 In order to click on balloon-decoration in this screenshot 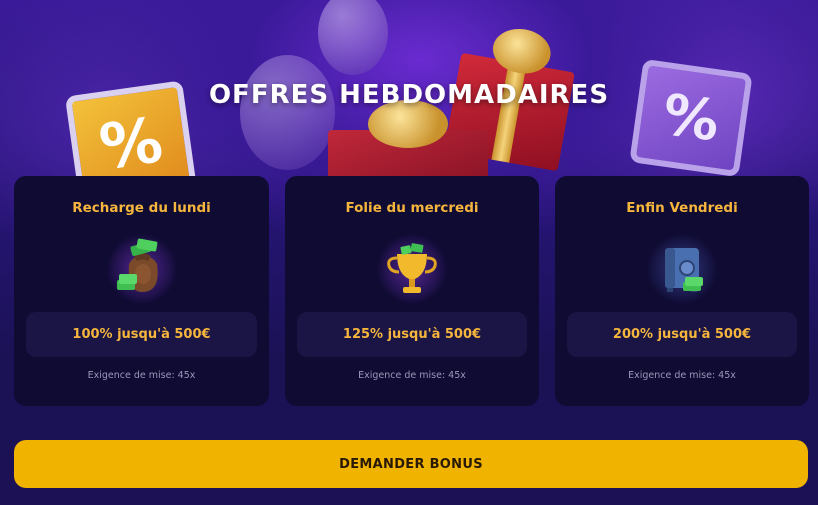, I will do `click(287, 112)`.